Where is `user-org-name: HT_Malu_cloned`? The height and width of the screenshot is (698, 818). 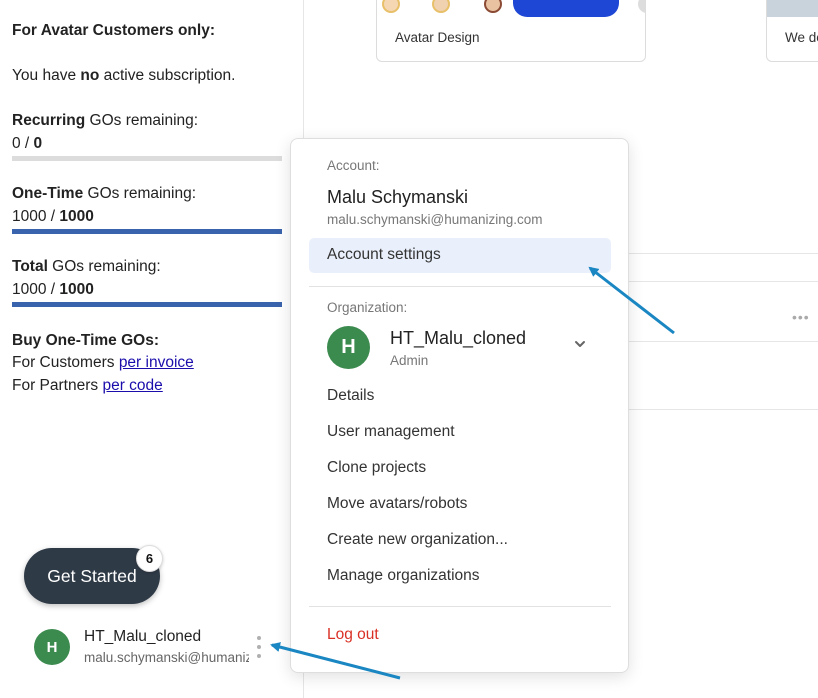 user-org-name: HT_Malu_cloned is located at coordinates (143, 636).